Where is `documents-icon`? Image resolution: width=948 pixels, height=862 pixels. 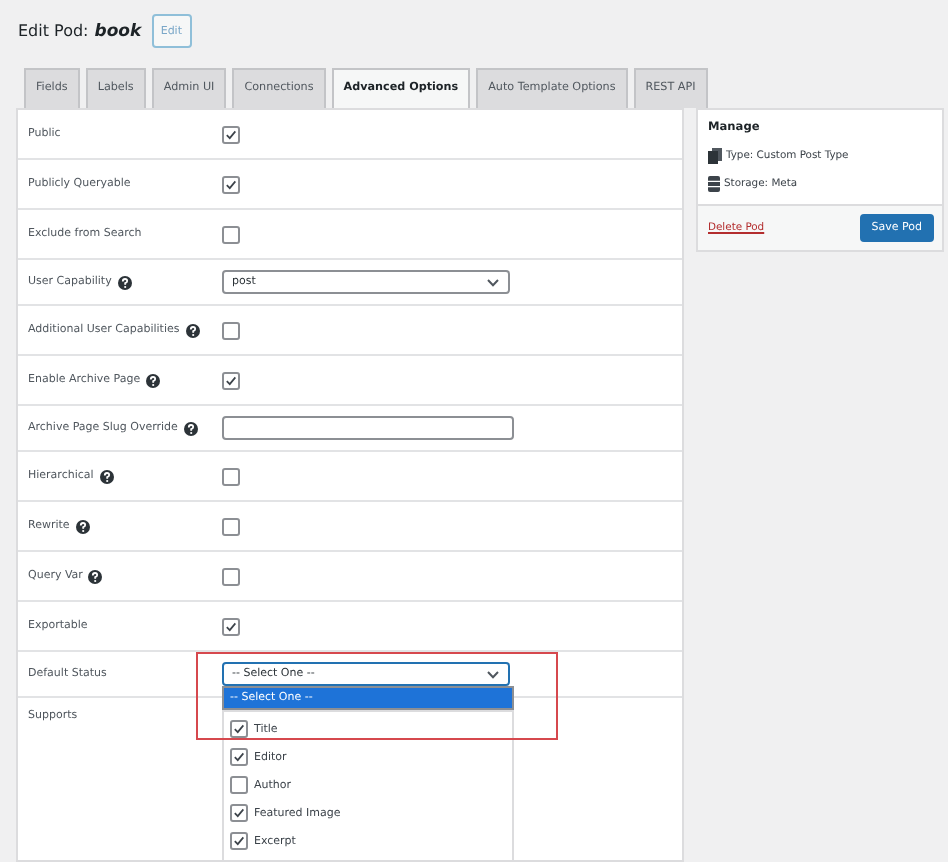 documents-icon is located at coordinates (715, 156).